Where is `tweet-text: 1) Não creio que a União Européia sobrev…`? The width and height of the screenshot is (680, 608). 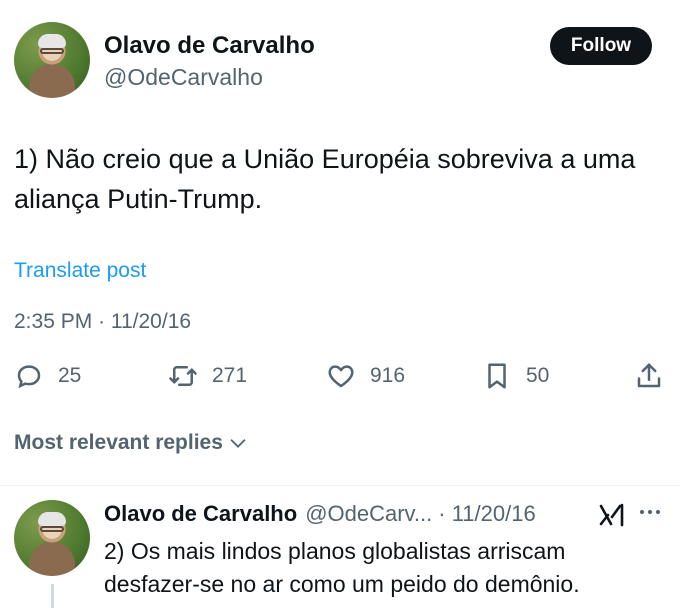
tweet-text: 1) Não creio que a União Européia sobrev… is located at coordinates (344, 179).